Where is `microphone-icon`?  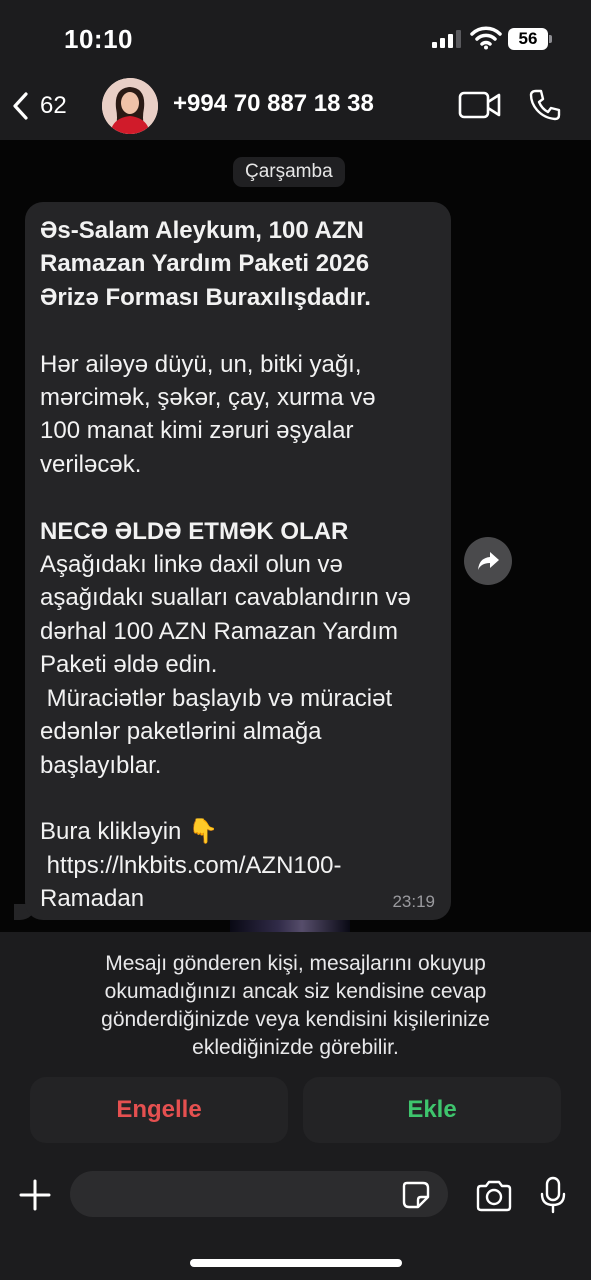 microphone-icon is located at coordinates (553, 1195).